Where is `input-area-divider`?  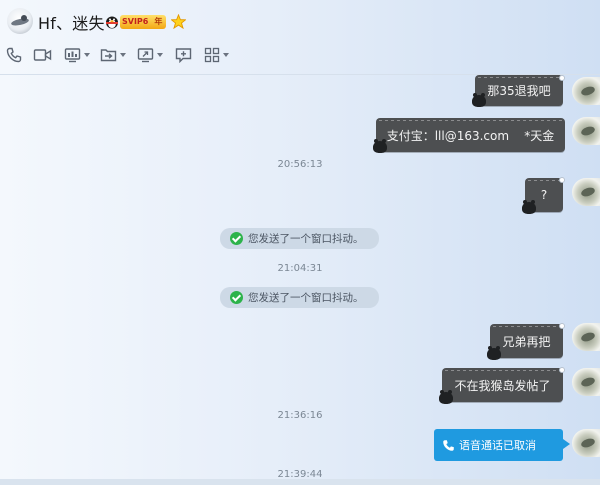
input-area-divider is located at coordinates (300, 482).